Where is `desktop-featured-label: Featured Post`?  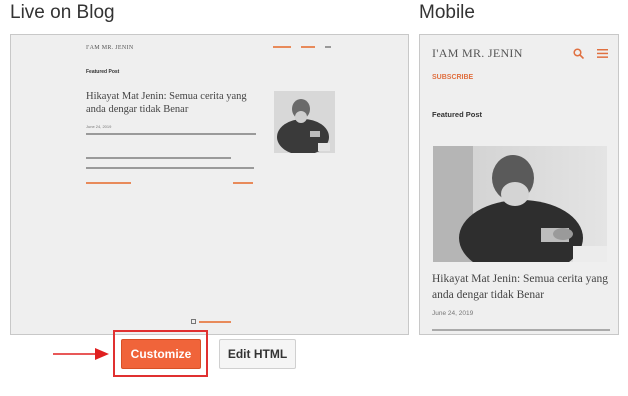
desktop-featured-label: Featured Post is located at coordinates (103, 72).